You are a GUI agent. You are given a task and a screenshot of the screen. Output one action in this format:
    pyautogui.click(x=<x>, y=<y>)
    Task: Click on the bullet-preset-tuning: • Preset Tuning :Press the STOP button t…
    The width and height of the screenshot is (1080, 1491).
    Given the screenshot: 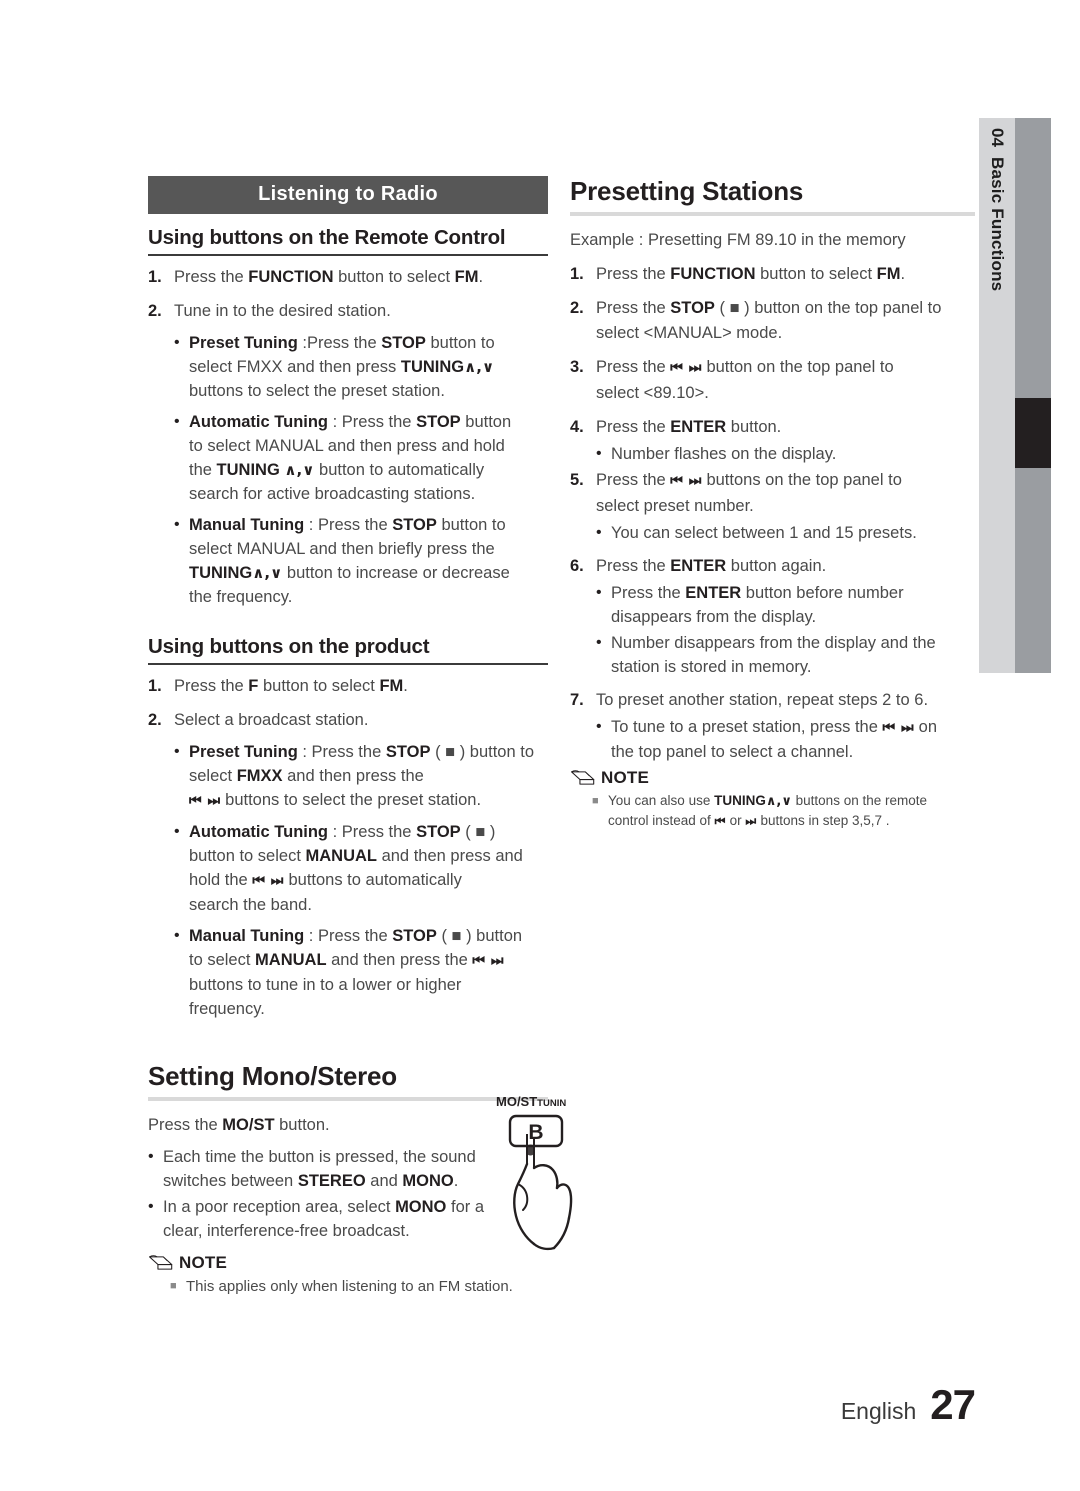 What is the action you would take?
    pyautogui.click(x=348, y=367)
    